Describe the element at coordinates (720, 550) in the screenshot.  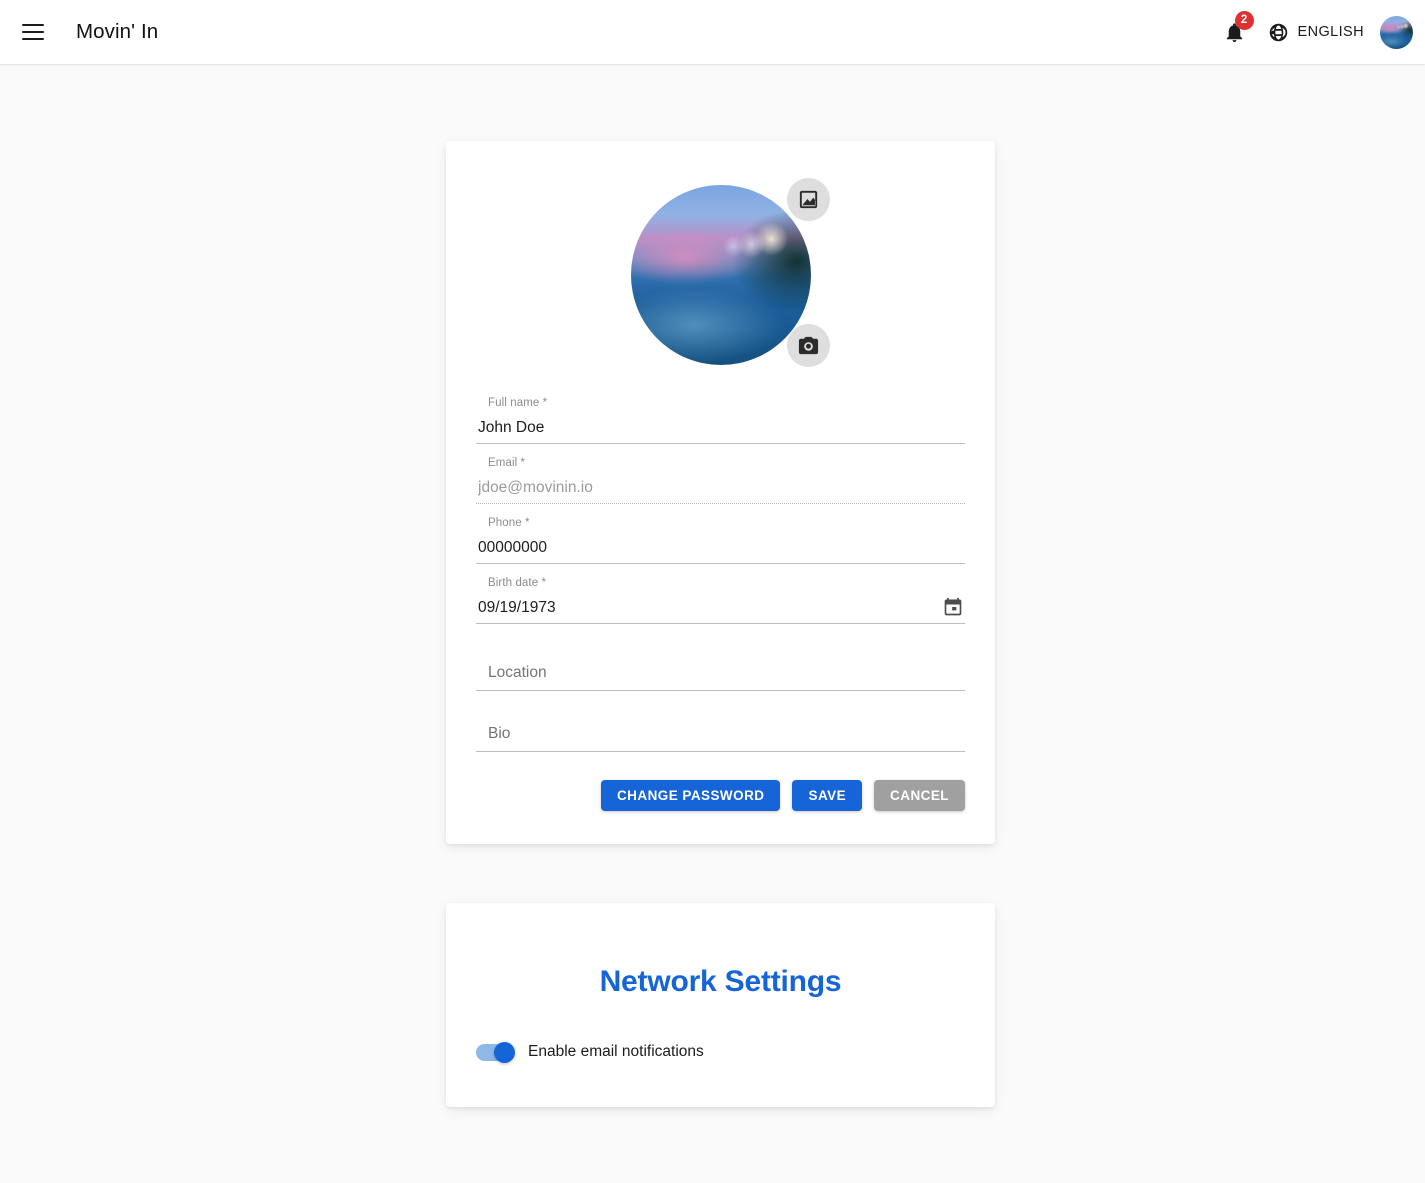
I see `phone-input` at that location.